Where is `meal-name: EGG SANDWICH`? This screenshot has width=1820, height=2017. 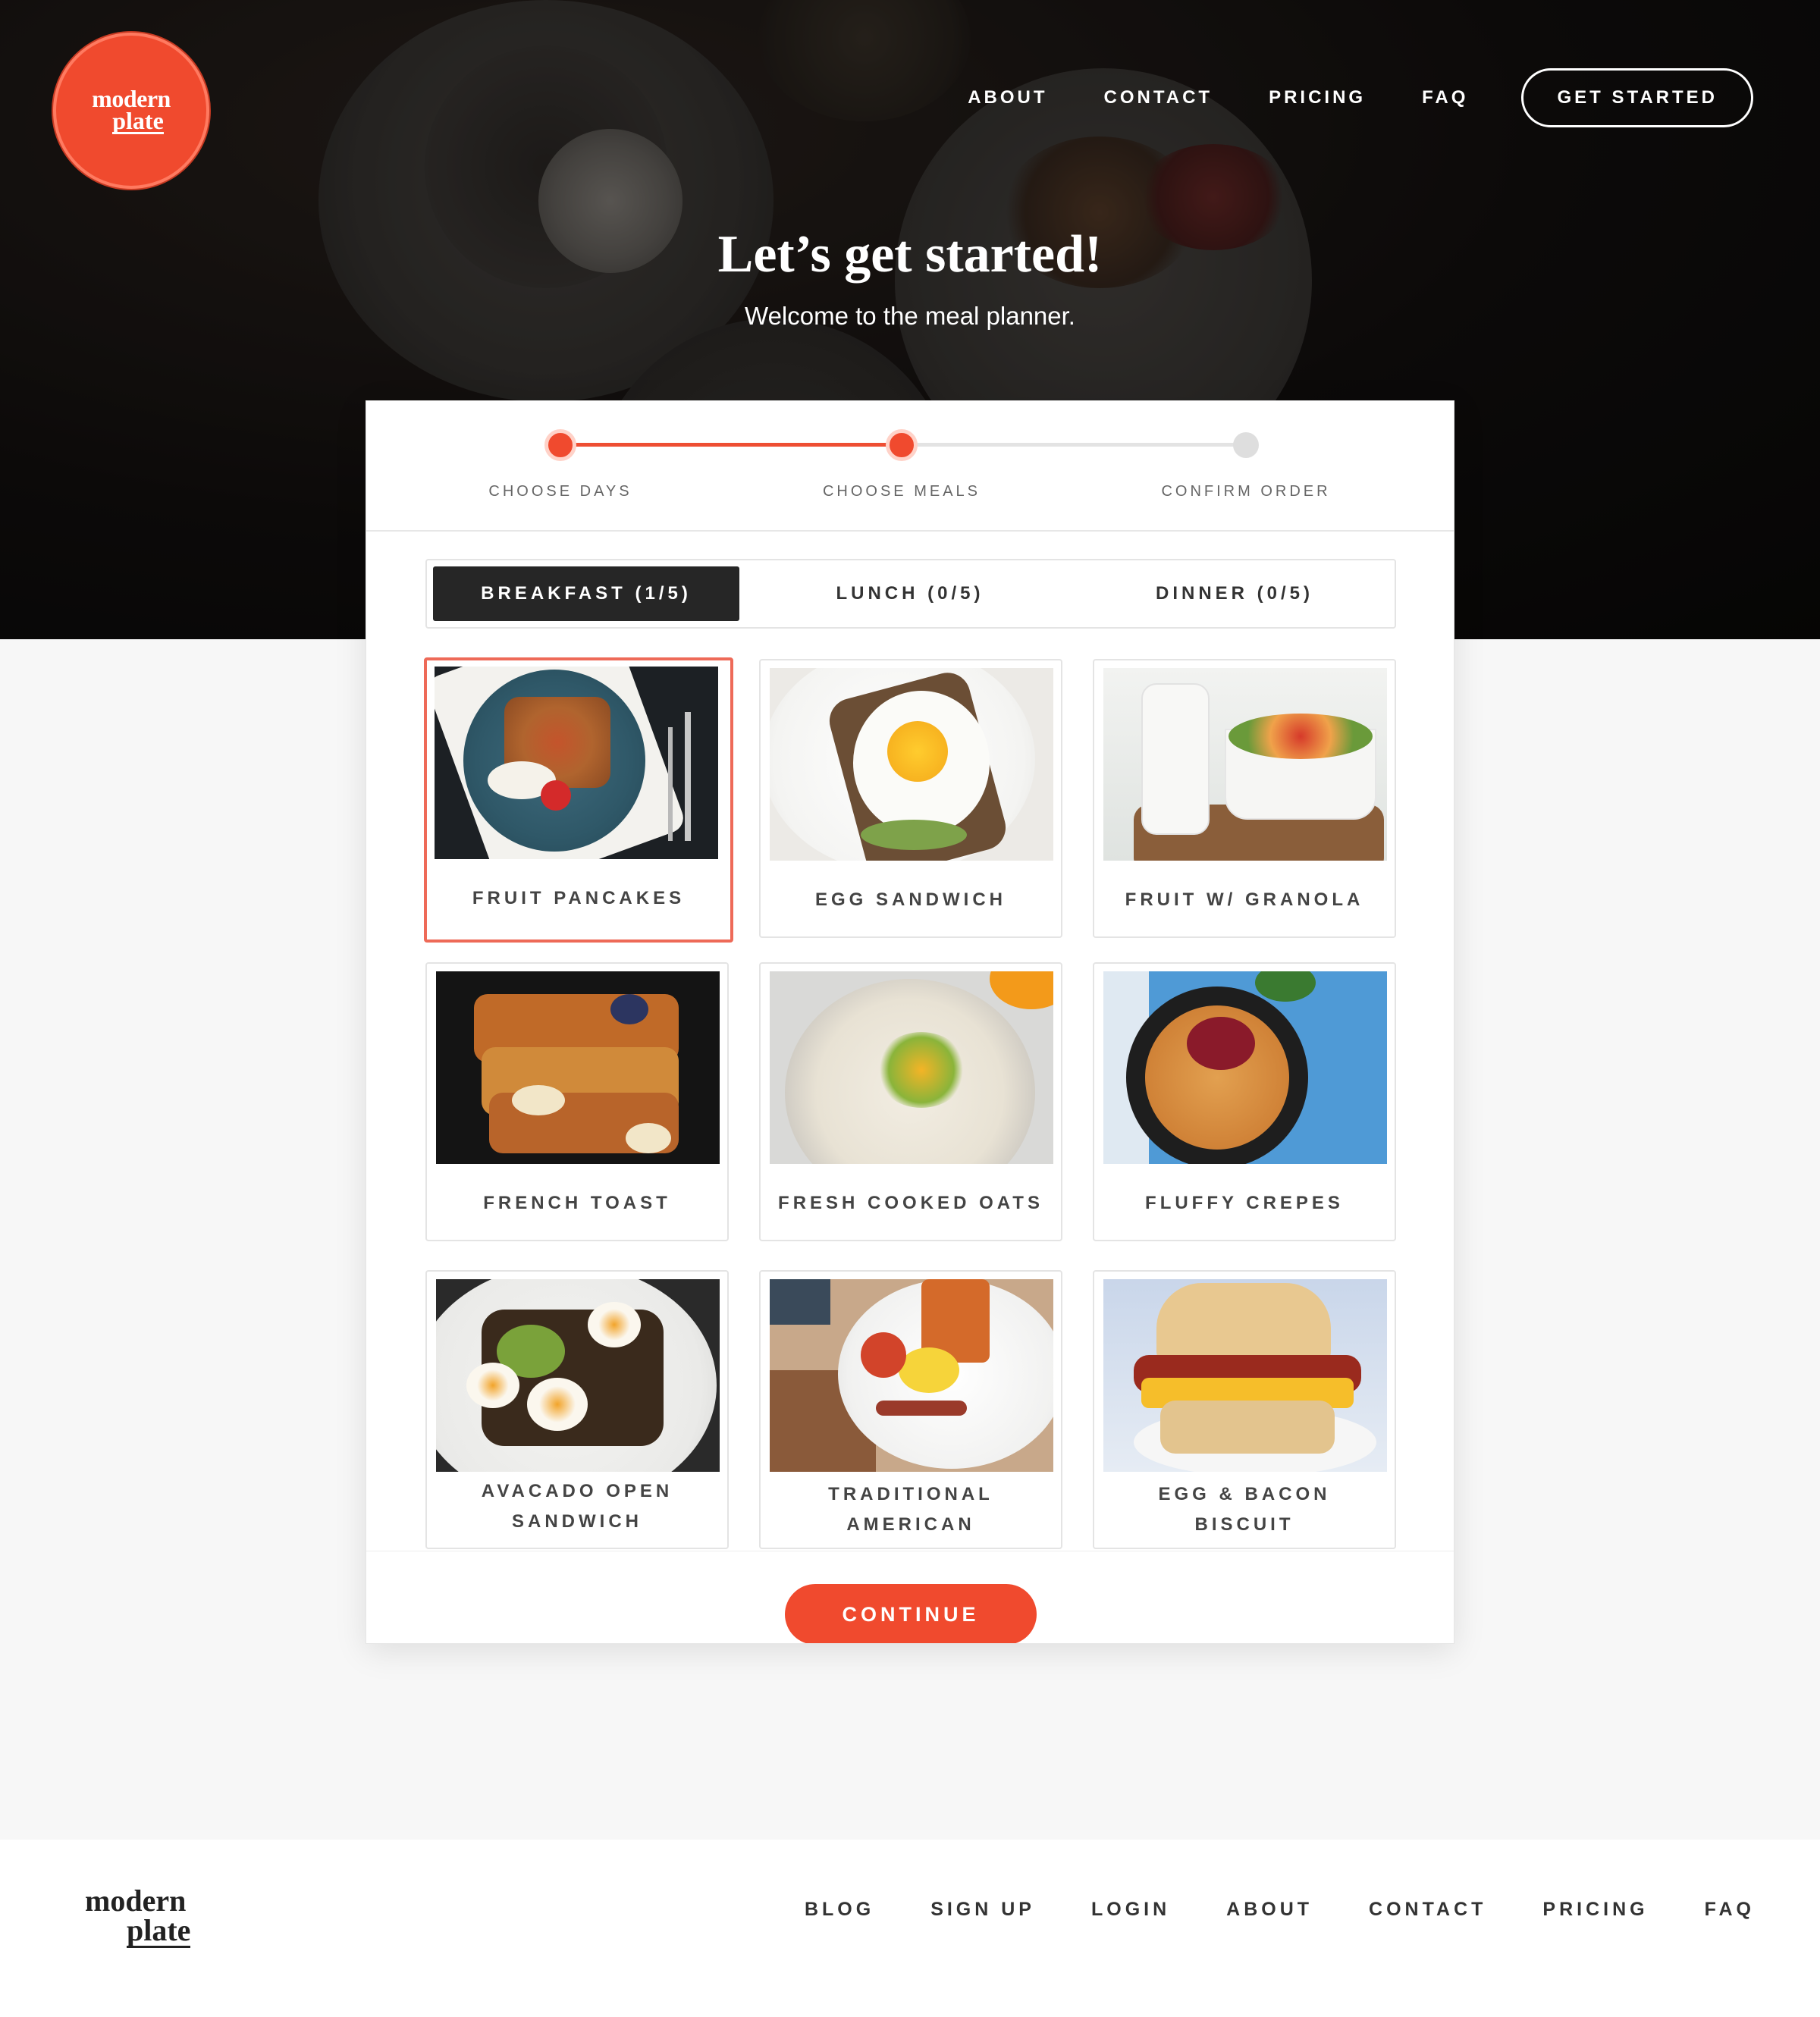
meal-name: EGG SANDWICH is located at coordinates (910, 899).